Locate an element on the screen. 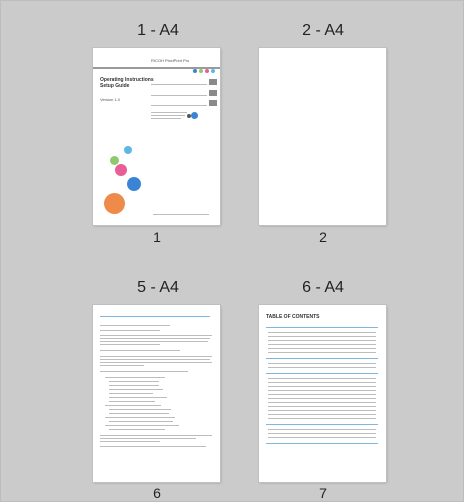 The width and height of the screenshot is (464, 502). page-1-title: 1 - A4 is located at coordinates (158, 30).